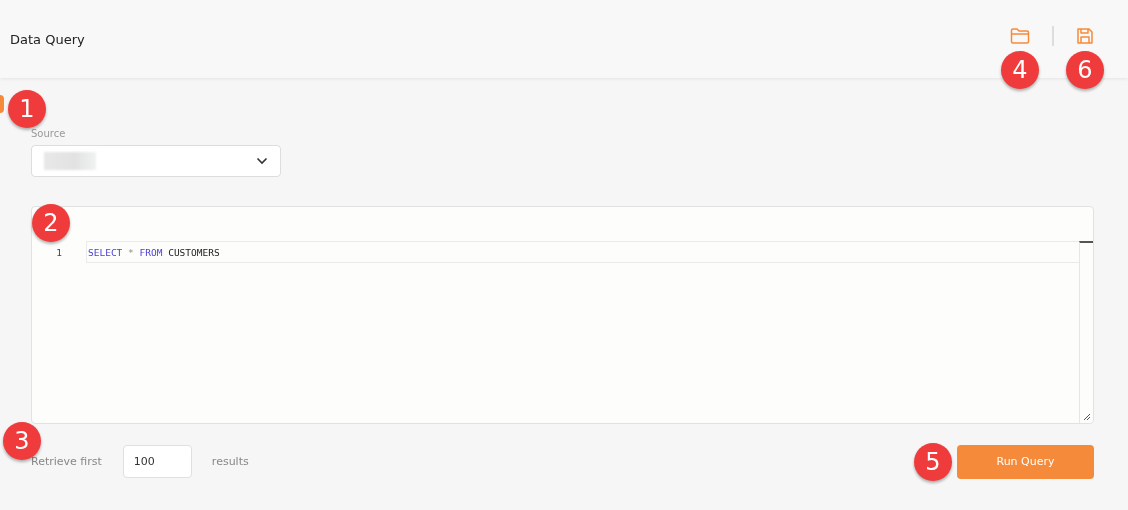 This screenshot has width=1128, height=510. What do you see at coordinates (49, 133) in the screenshot?
I see `source-label: Source` at bounding box center [49, 133].